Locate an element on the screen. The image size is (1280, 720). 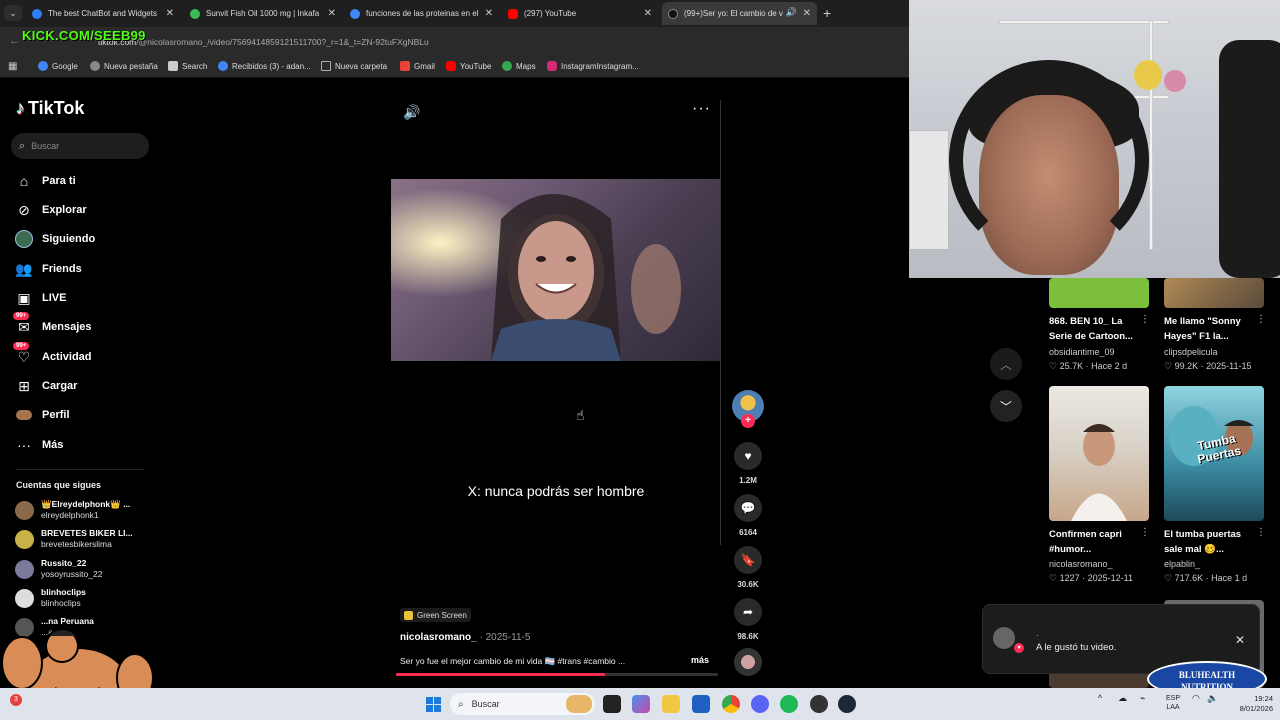
nav-mensajes: ✉ 99+ Mensajes is located at coordinates (52, 325).